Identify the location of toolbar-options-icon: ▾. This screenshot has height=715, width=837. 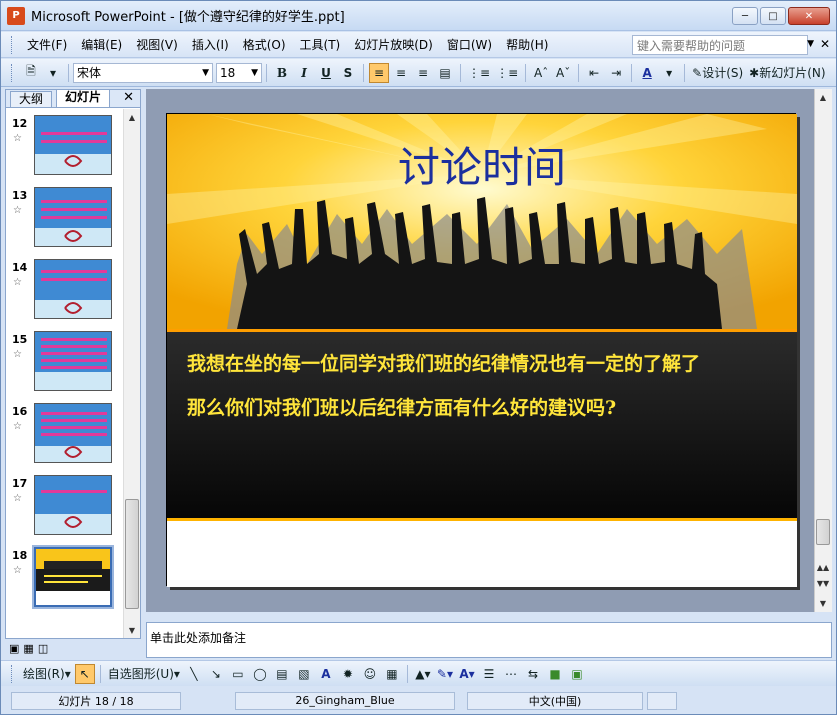
(53, 73).